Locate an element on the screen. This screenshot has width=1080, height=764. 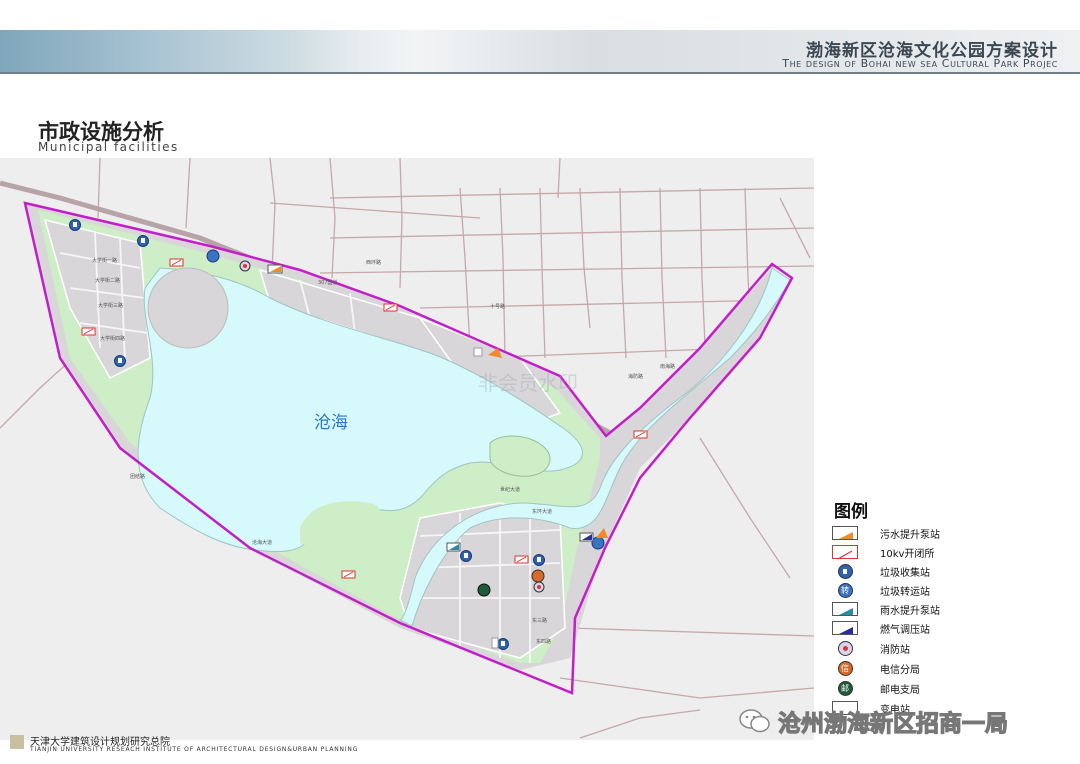
legend-label: 10kv开闭所 is located at coordinates (907, 554).